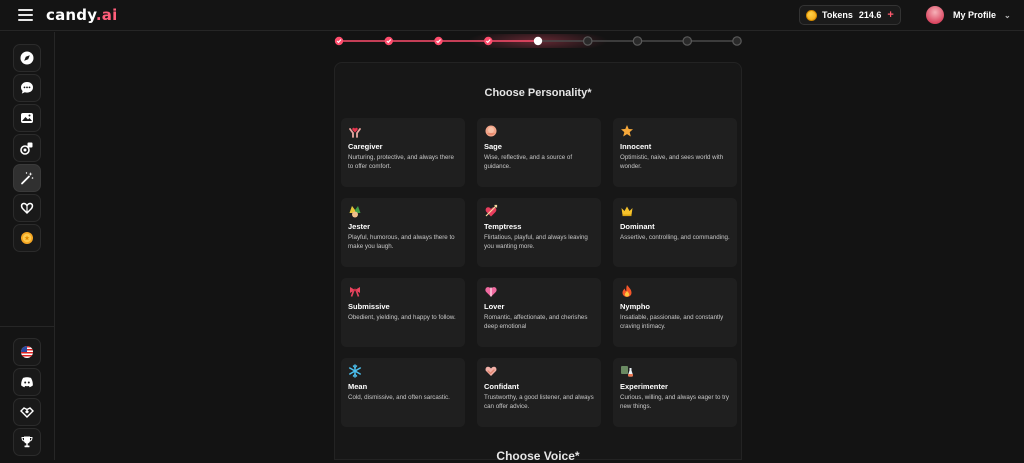 This screenshot has width=1024, height=463. What do you see at coordinates (106, 15) in the screenshot?
I see `logo-accent: .ai` at bounding box center [106, 15].